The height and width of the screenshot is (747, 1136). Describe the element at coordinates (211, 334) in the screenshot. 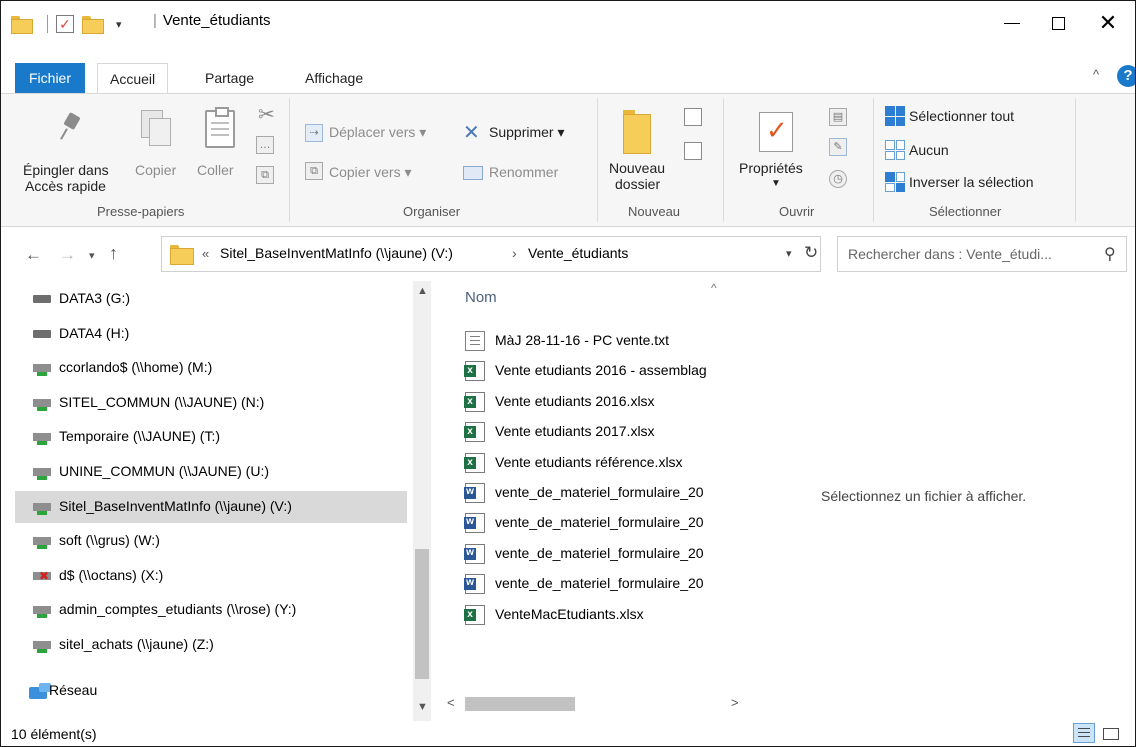

I see `nav-pane-item: DATA4 (H:)` at that location.